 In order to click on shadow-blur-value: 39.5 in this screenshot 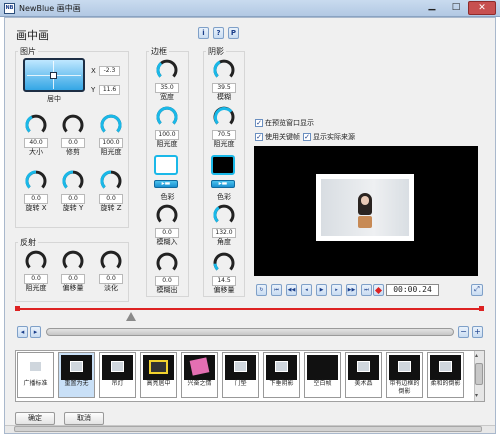, I will do `click(224, 88)`.